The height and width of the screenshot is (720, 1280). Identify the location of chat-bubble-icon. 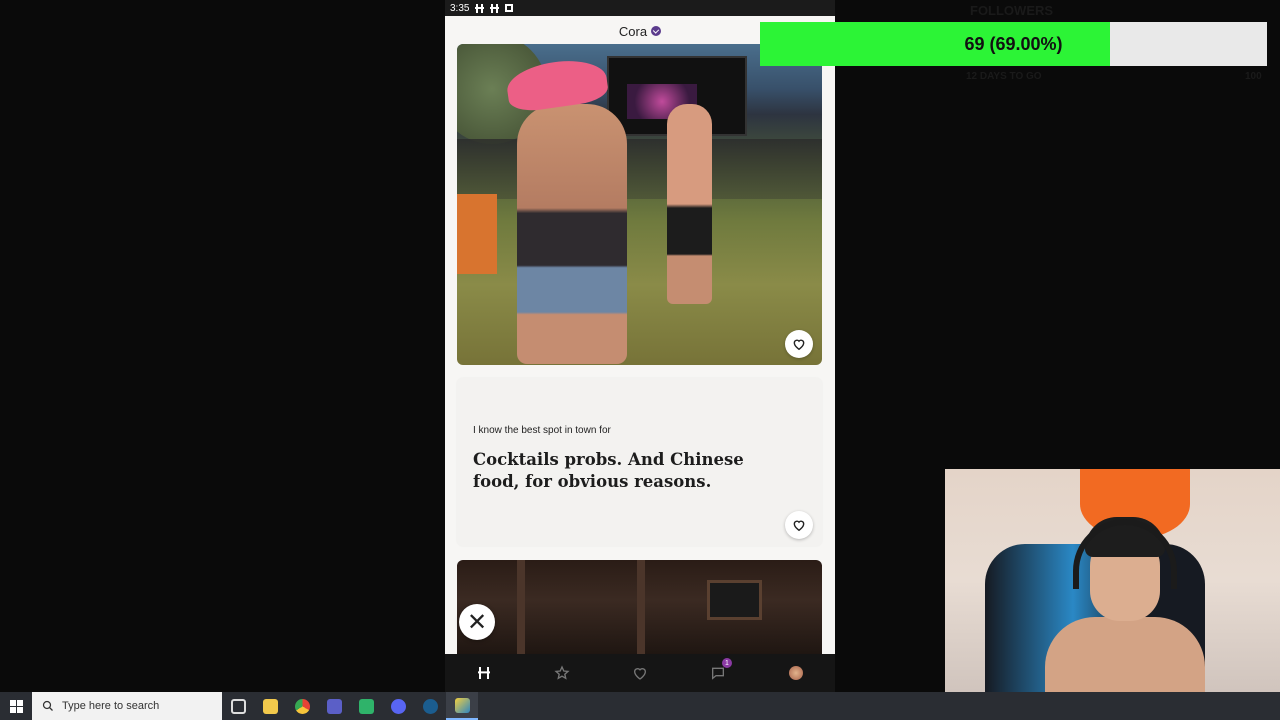
(718, 673).